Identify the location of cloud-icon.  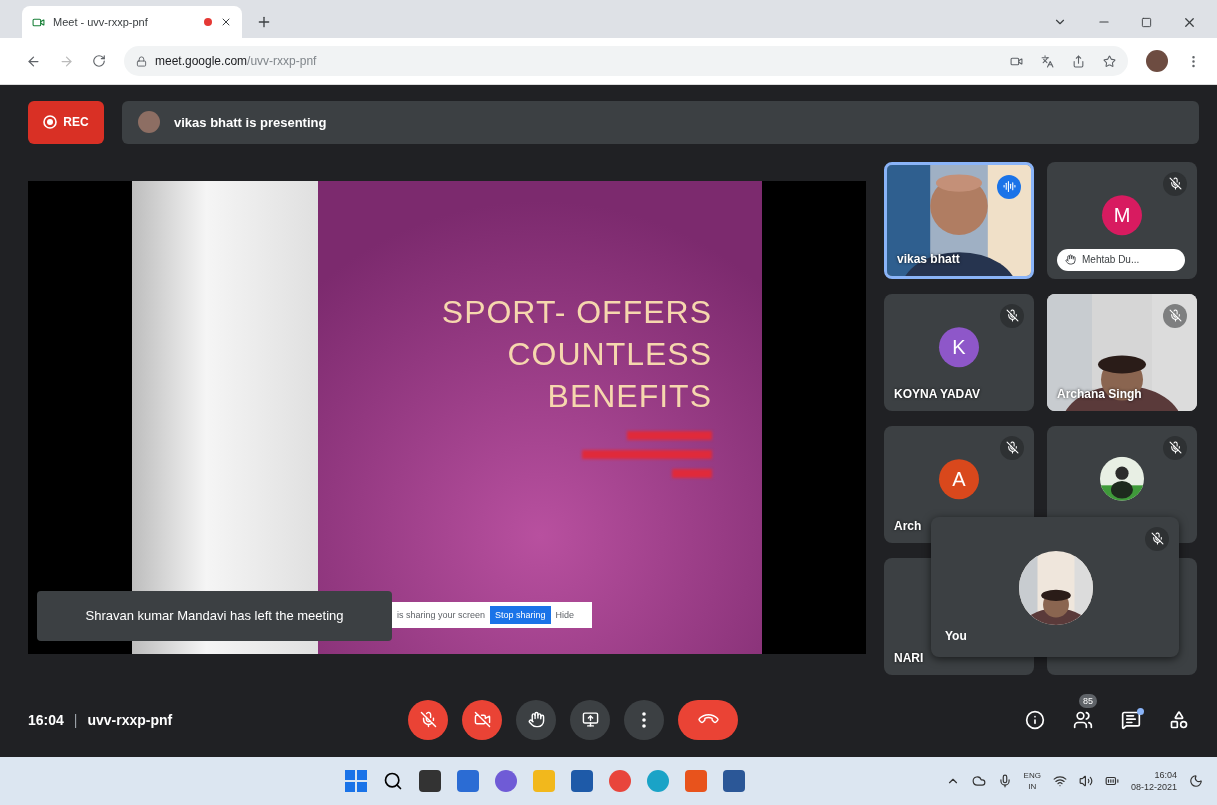
(978, 781).